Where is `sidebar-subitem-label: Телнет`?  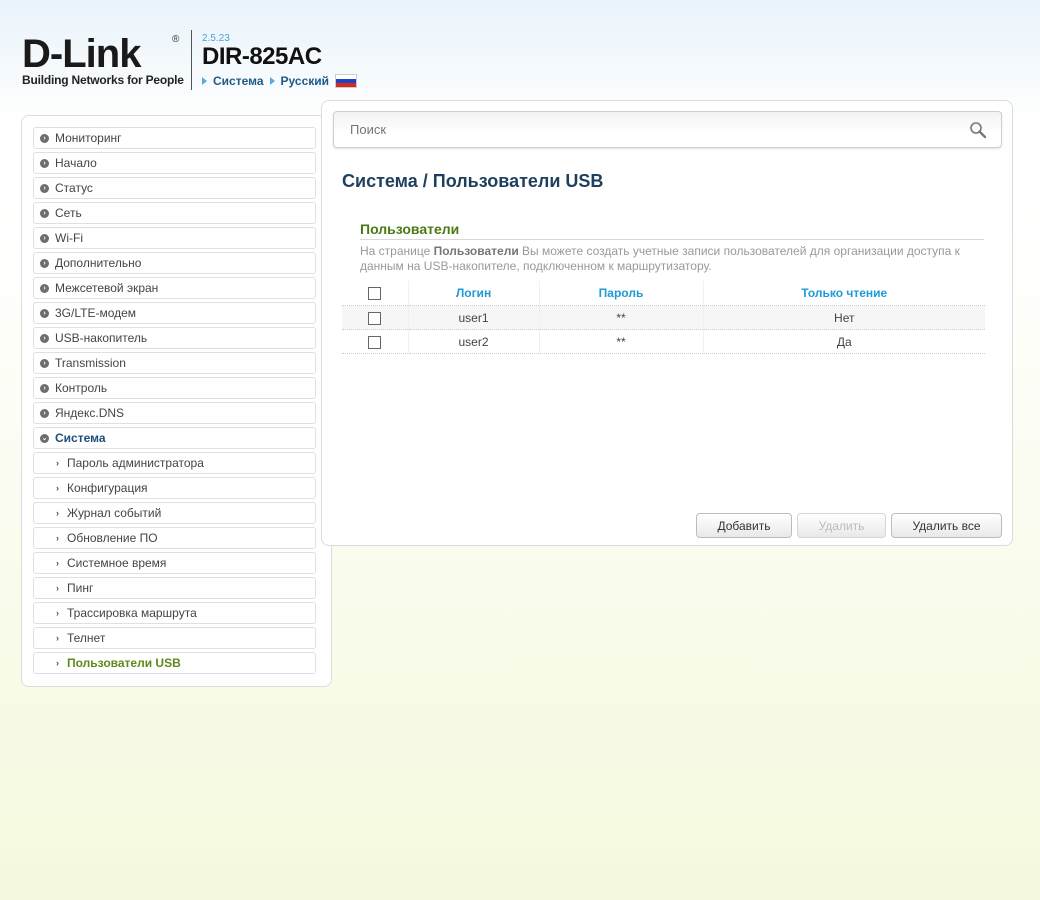
sidebar-subitem-label: Телнет is located at coordinates (86, 638).